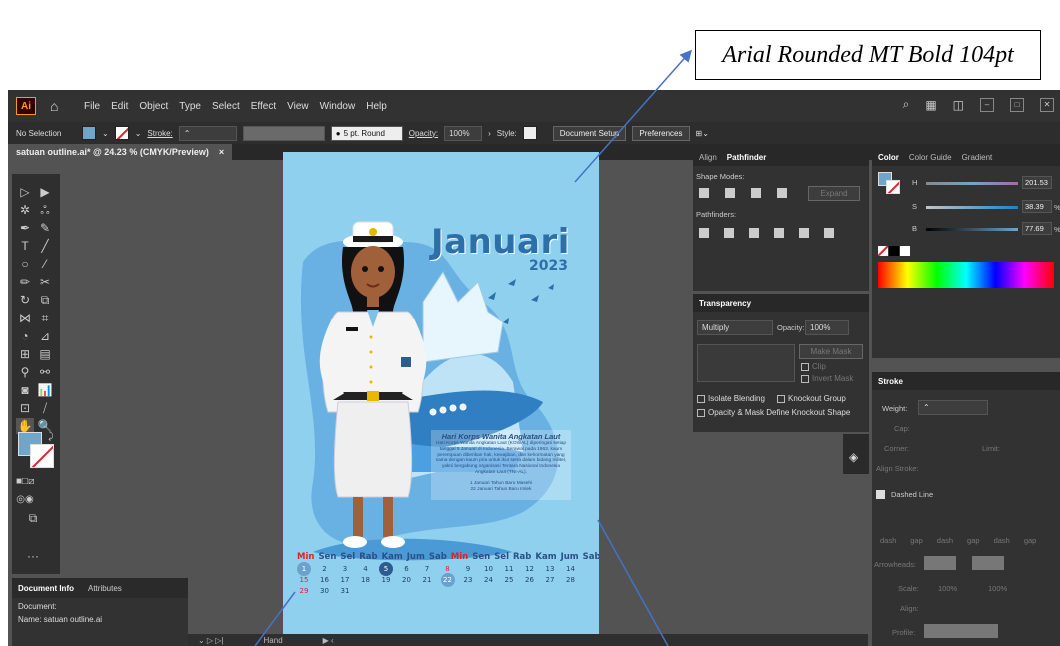  I want to click on isolate-blending-checkbox: Isolate Blending, so click(731, 398).